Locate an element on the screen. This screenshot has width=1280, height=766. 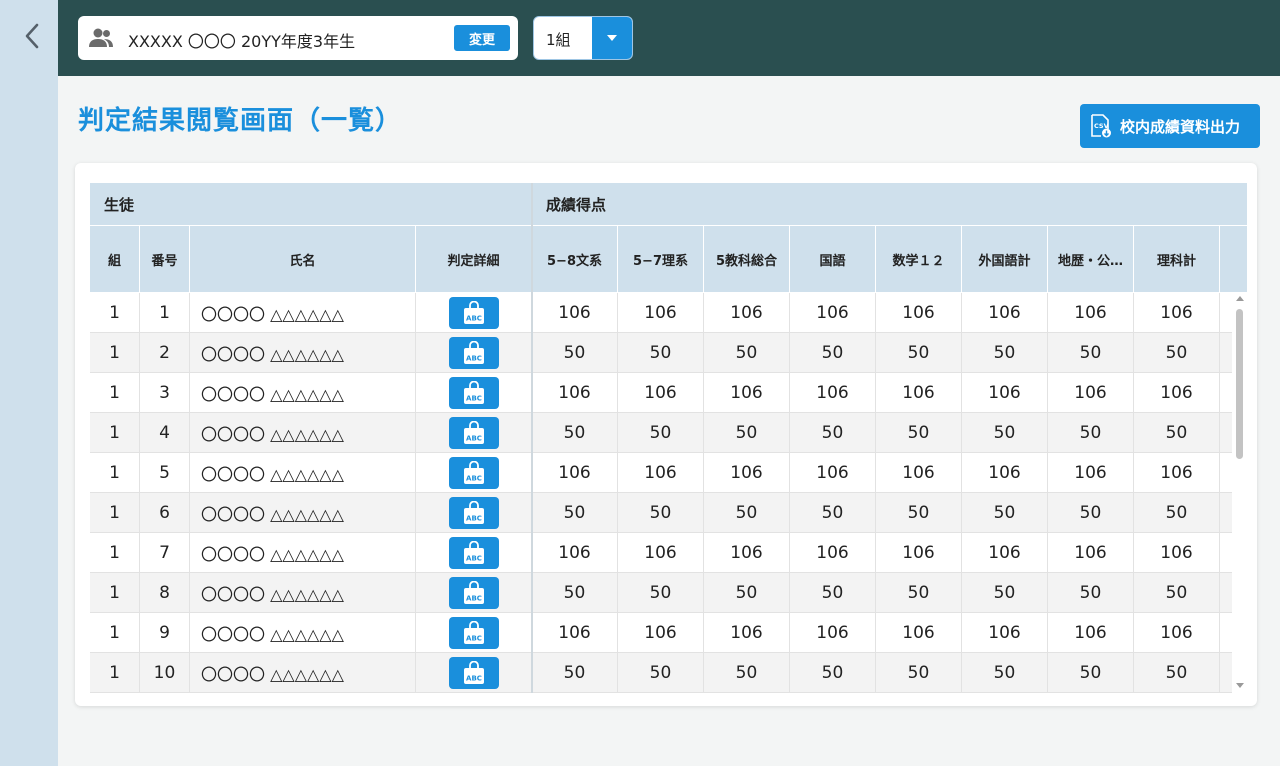
back-button is located at coordinates (32, 36).